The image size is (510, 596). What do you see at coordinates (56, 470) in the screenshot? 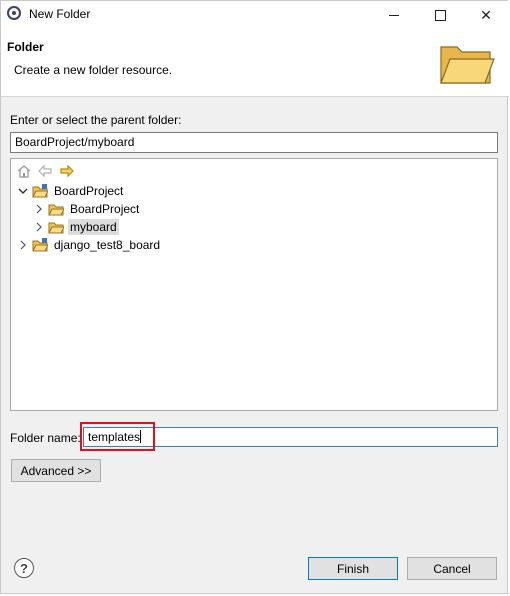
I see `advanced-button: Advanced >>` at bounding box center [56, 470].